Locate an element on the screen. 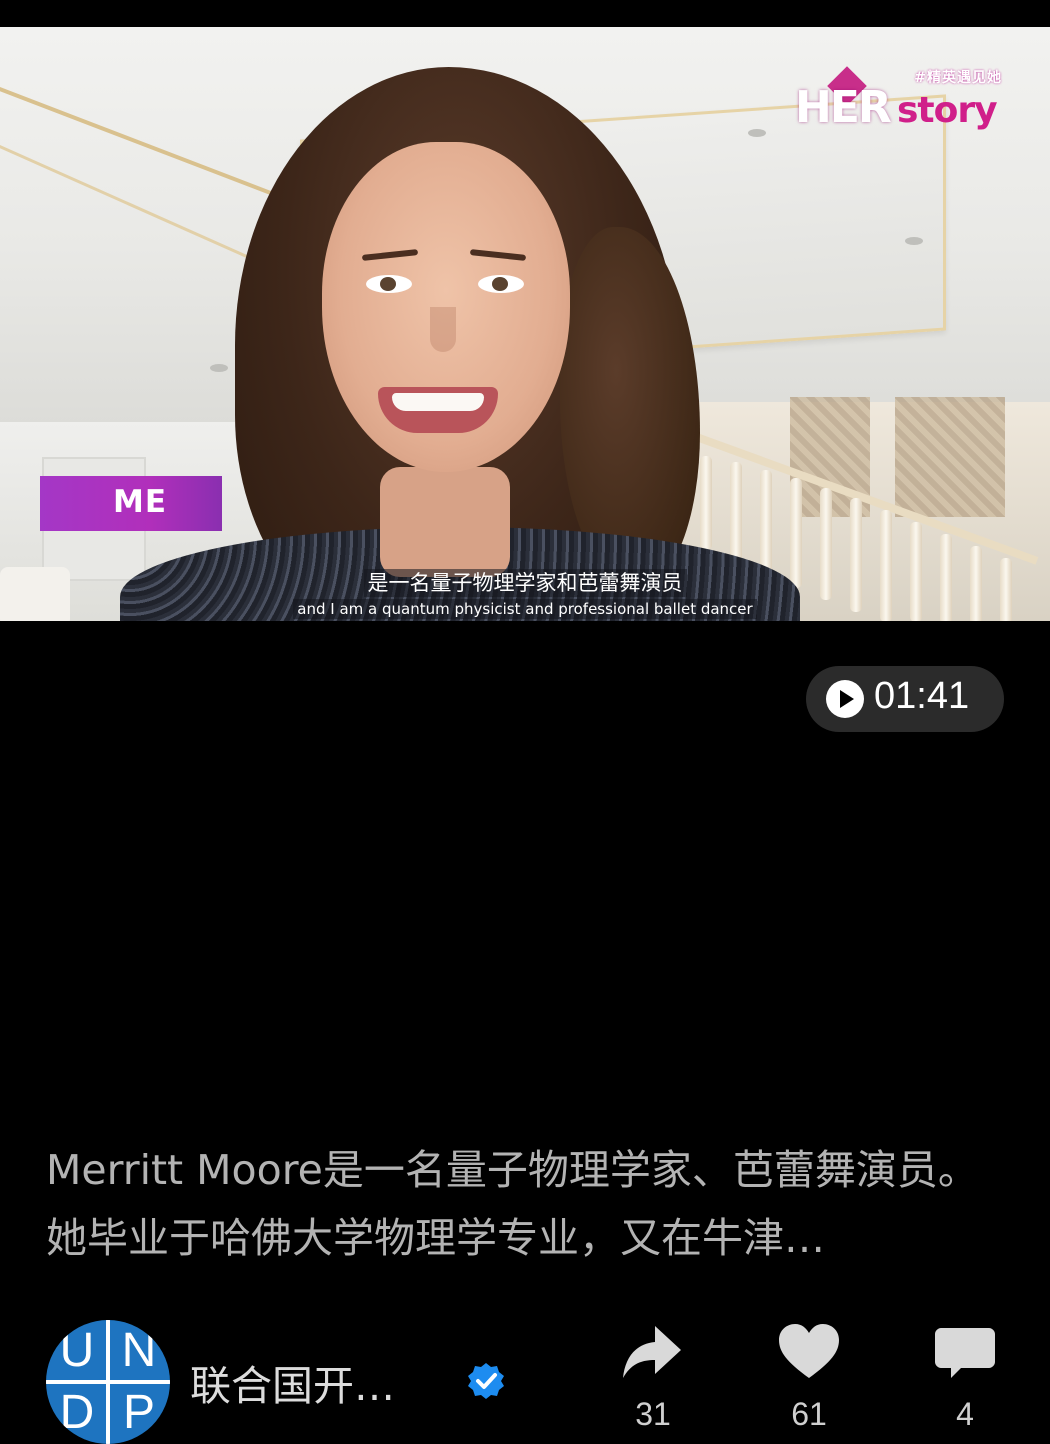 This screenshot has height=1444, width=1050. logo-her: HER is located at coordinates (843, 107).